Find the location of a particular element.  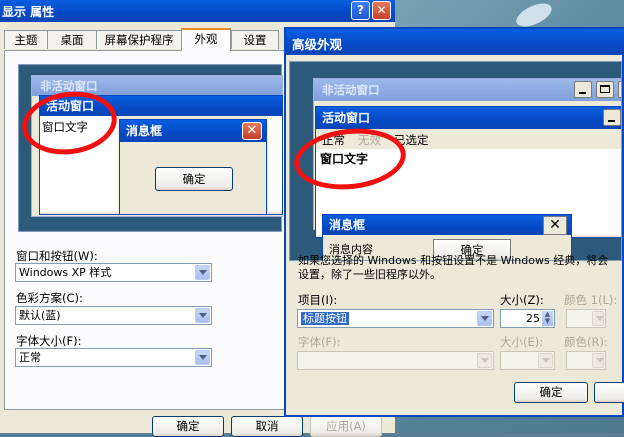

maximize-icon is located at coordinates (605, 89).